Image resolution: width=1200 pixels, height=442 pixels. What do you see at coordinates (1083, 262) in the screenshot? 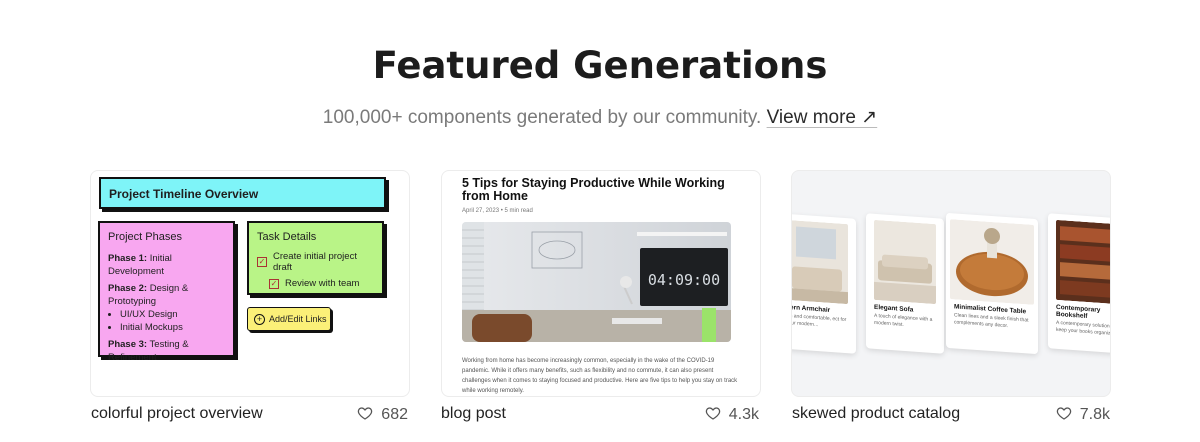
I see `product-image-bookshelf` at bounding box center [1083, 262].